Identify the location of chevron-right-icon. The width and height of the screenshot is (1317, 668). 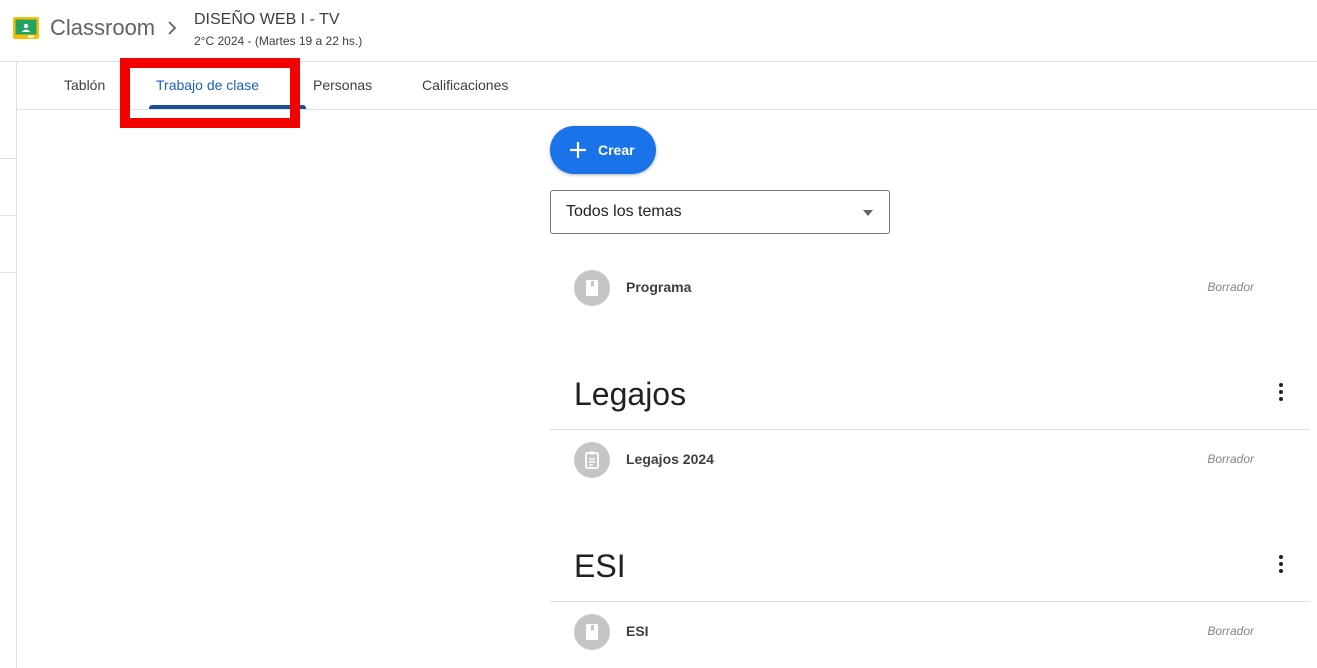
(172, 28).